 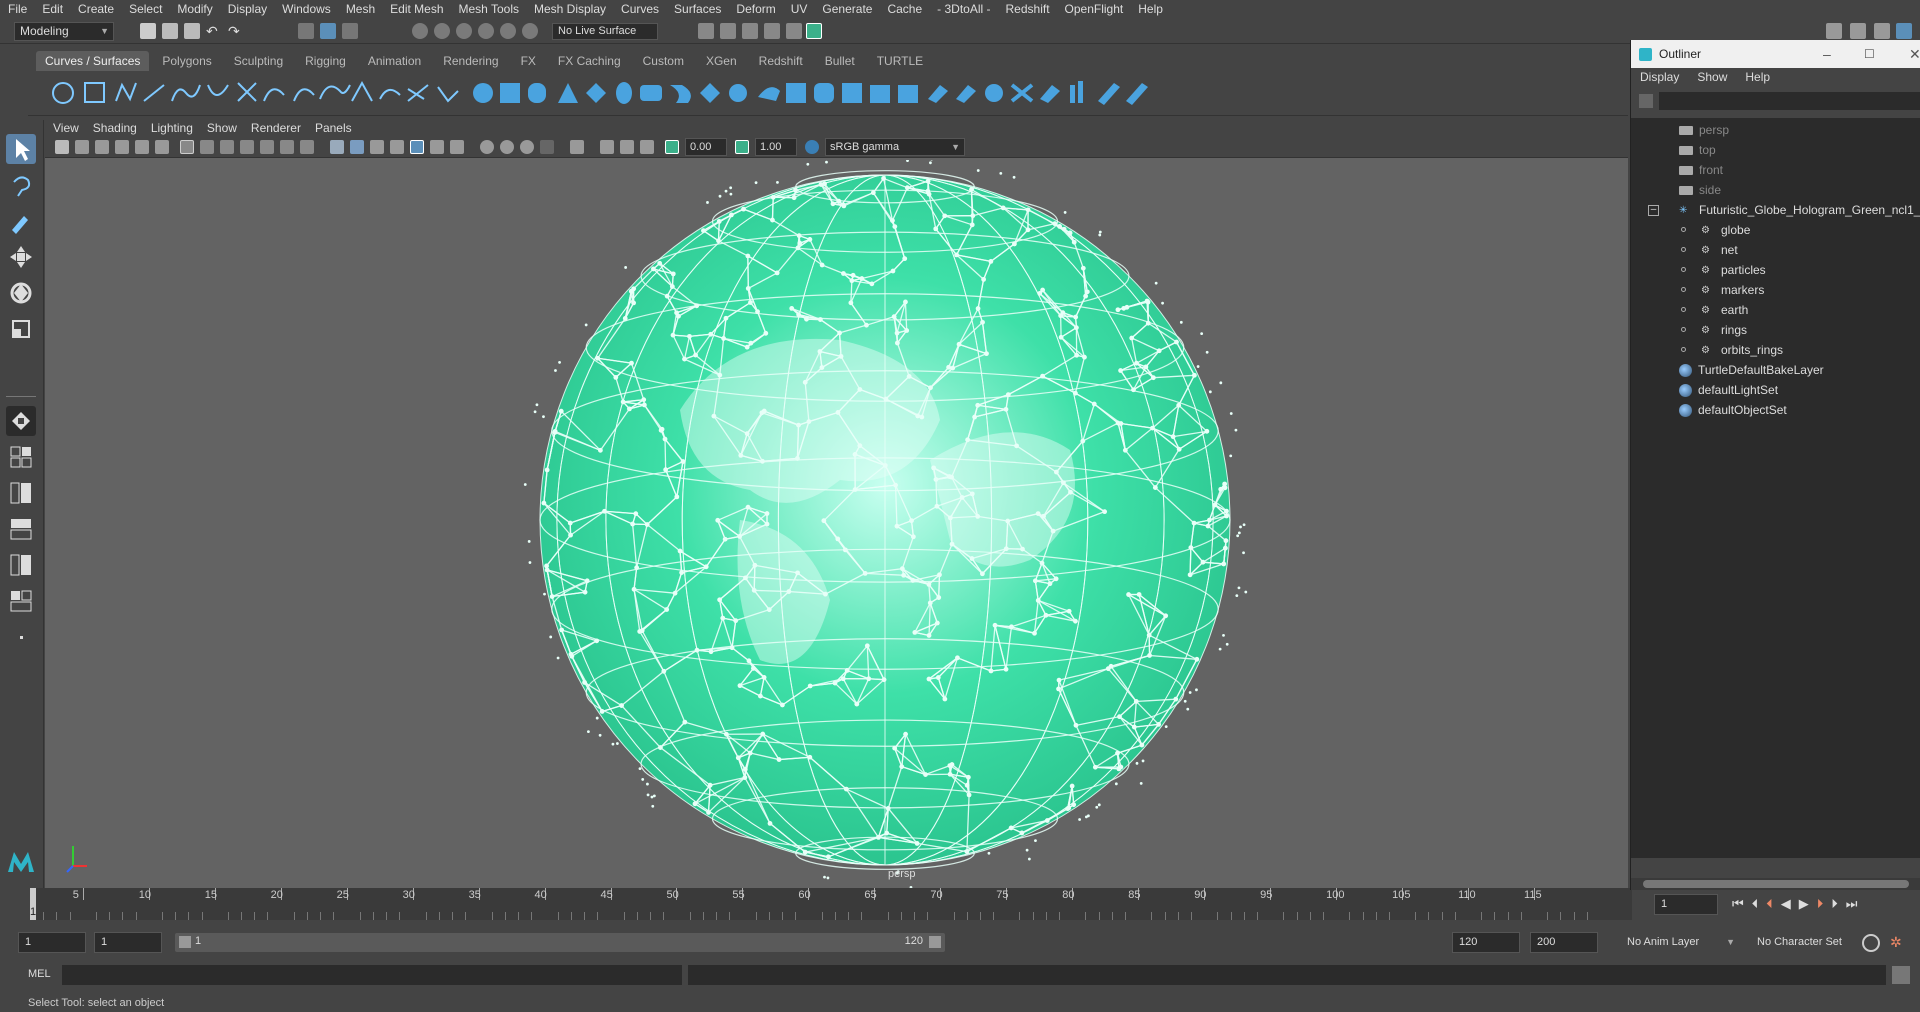 I want to click on outliner-item: side, so click(x=1700, y=190).